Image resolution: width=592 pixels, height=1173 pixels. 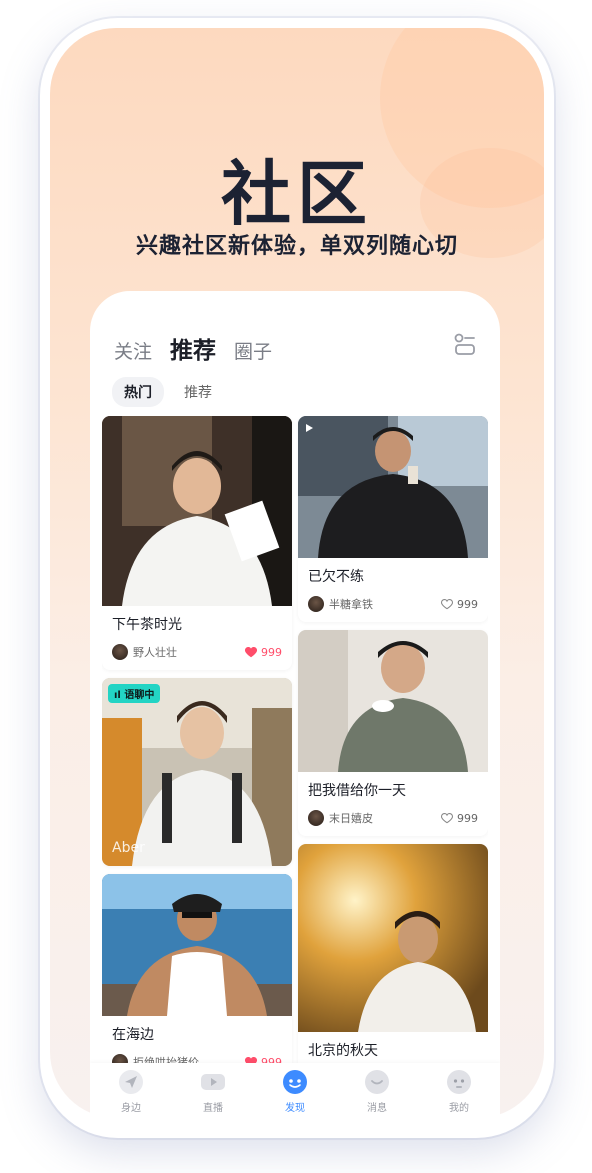 I want to click on top-tabs: 关注 推荐 圈子, so click(x=193, y=348).